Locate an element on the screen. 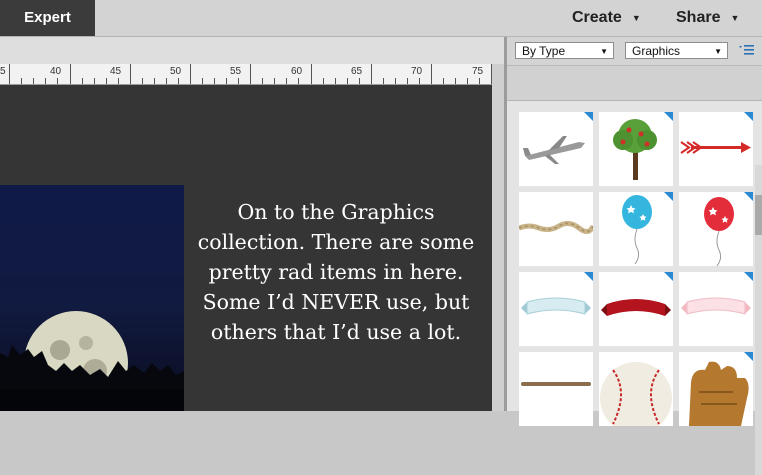  category-select: Graphics ▼ is located at coordinates (676, 50).